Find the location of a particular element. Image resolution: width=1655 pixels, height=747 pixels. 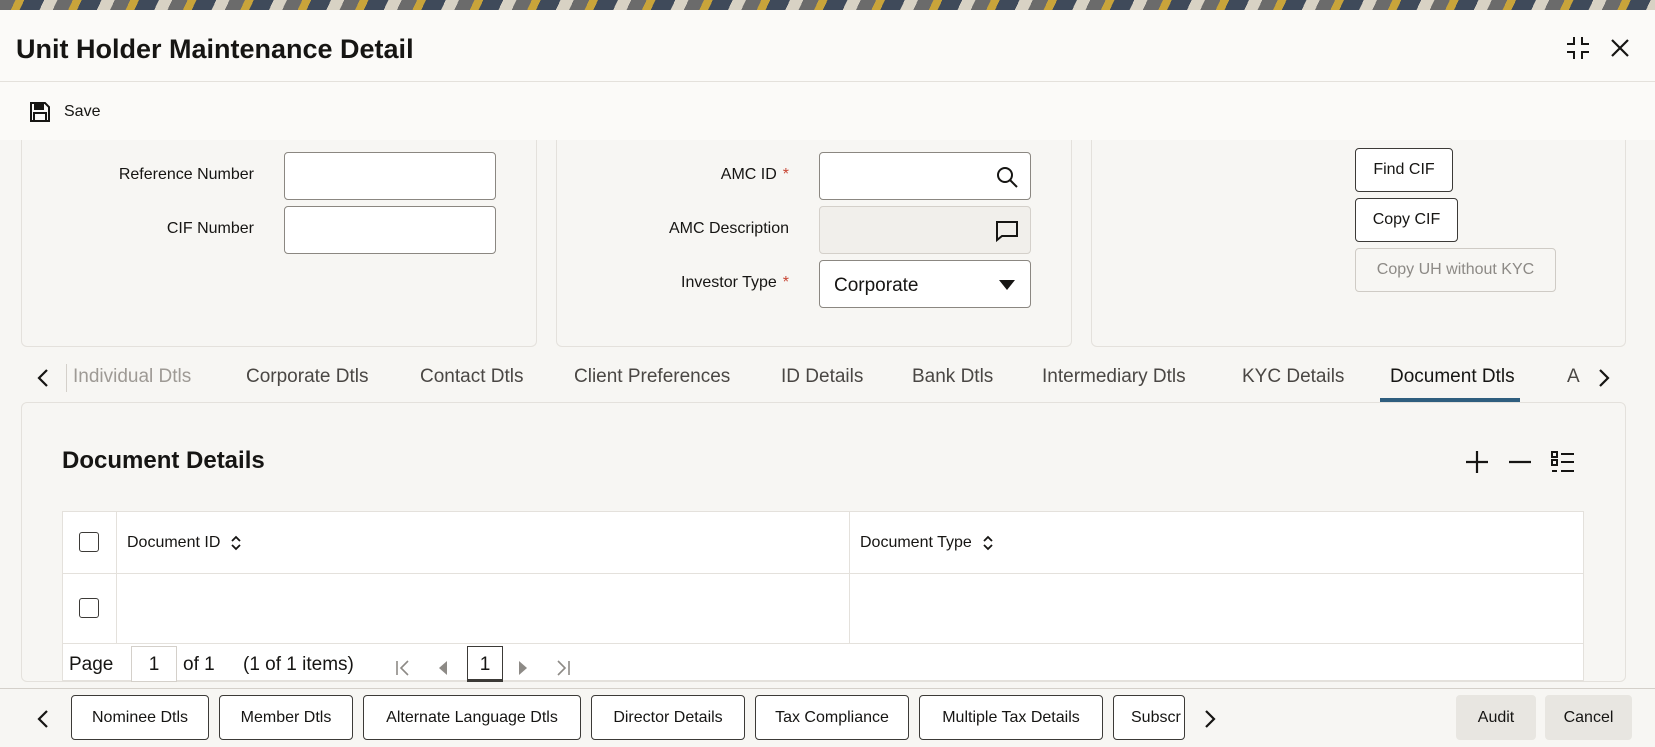

cif-number-input is located at coordinates (390, 230).